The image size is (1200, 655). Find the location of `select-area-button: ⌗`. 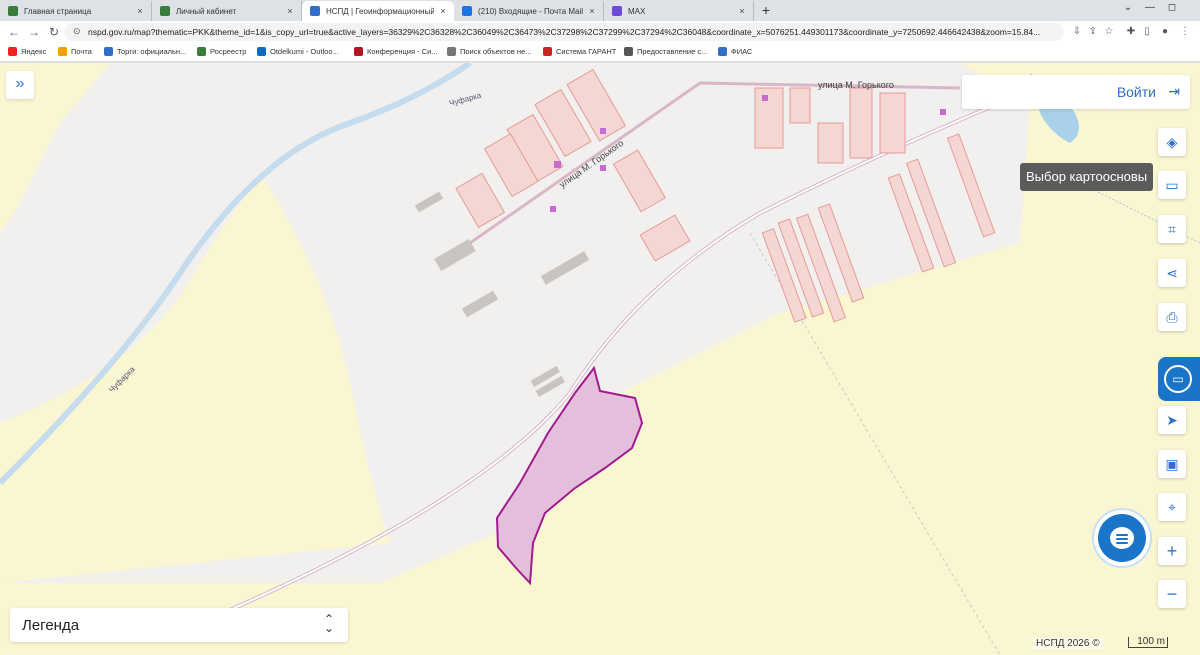

select-area-button: ⌗ is located at coordinates (1172, 229).